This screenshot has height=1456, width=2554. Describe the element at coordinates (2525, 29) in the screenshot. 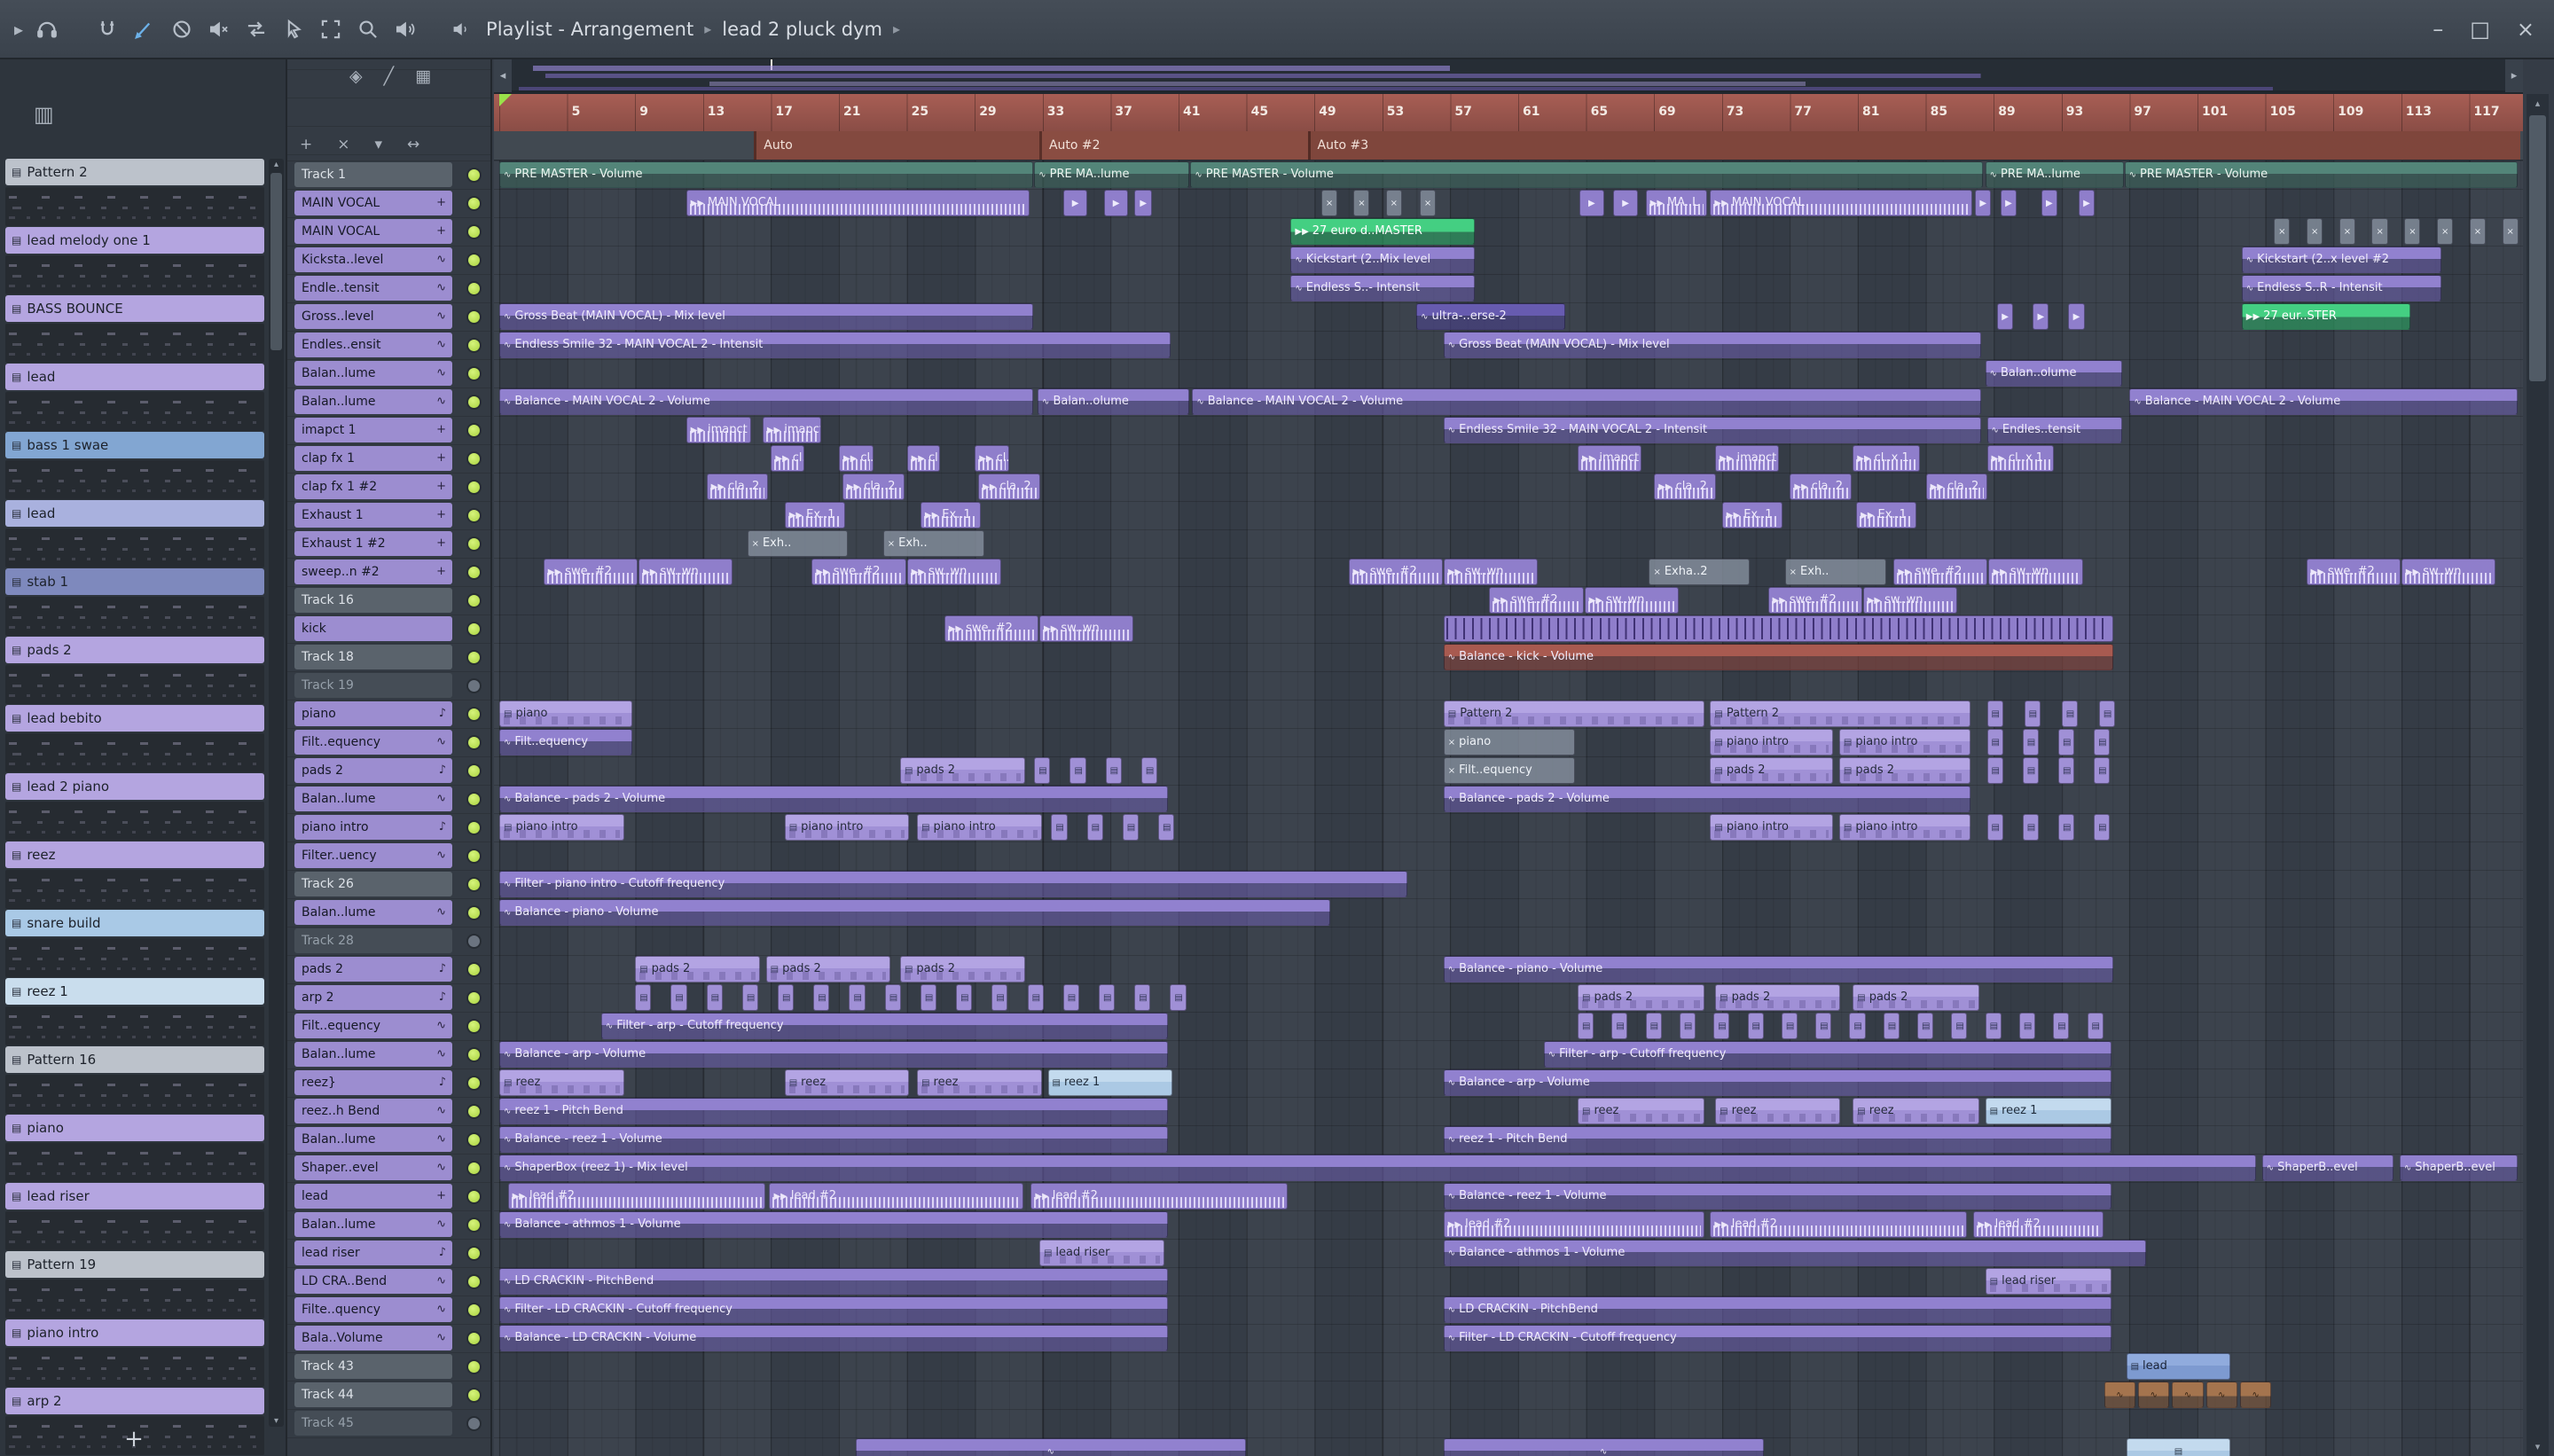

I see `close-button: ×` at that location.